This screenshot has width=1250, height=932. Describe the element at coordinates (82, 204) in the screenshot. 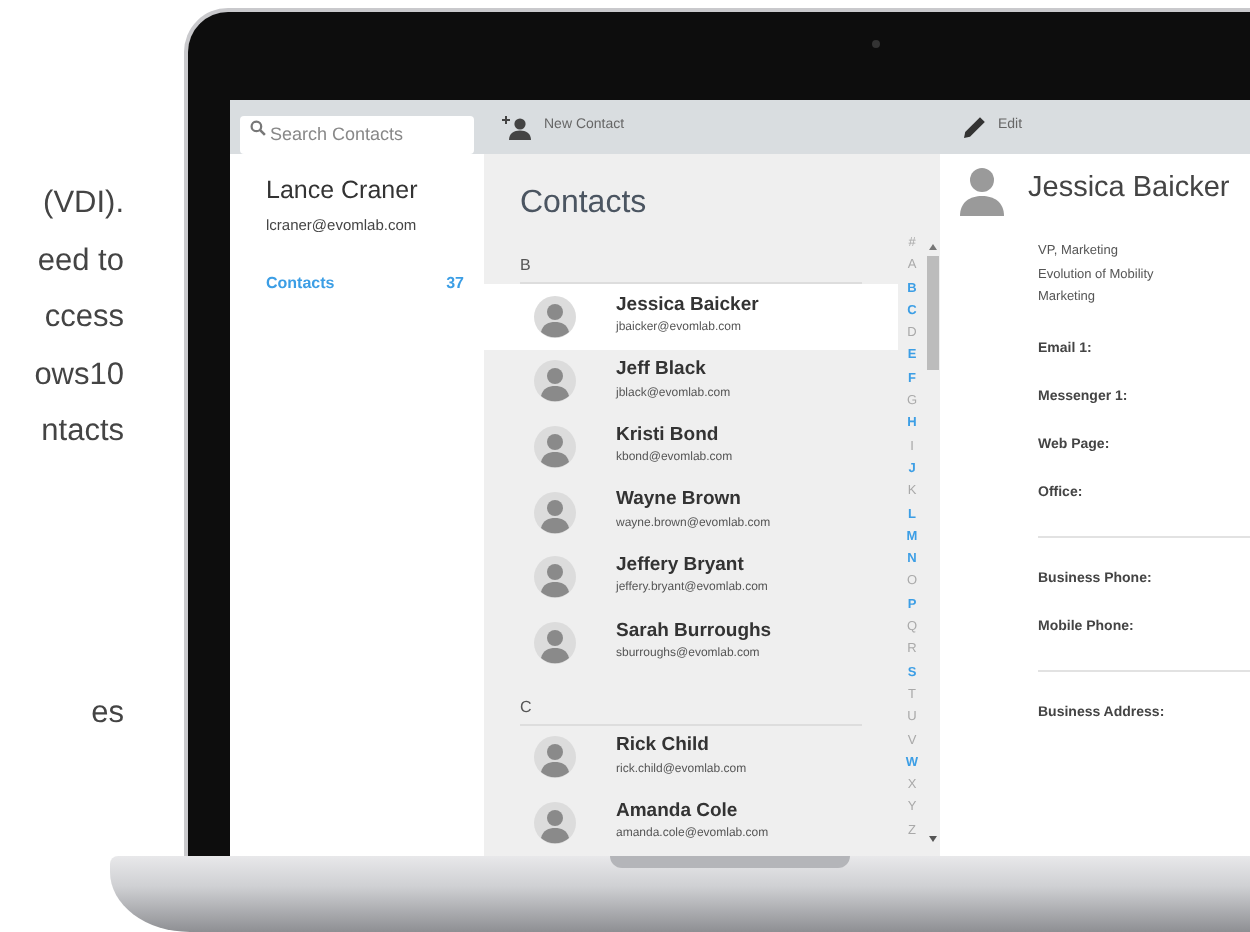

I see `text-fragment: (VDI).` at that location.